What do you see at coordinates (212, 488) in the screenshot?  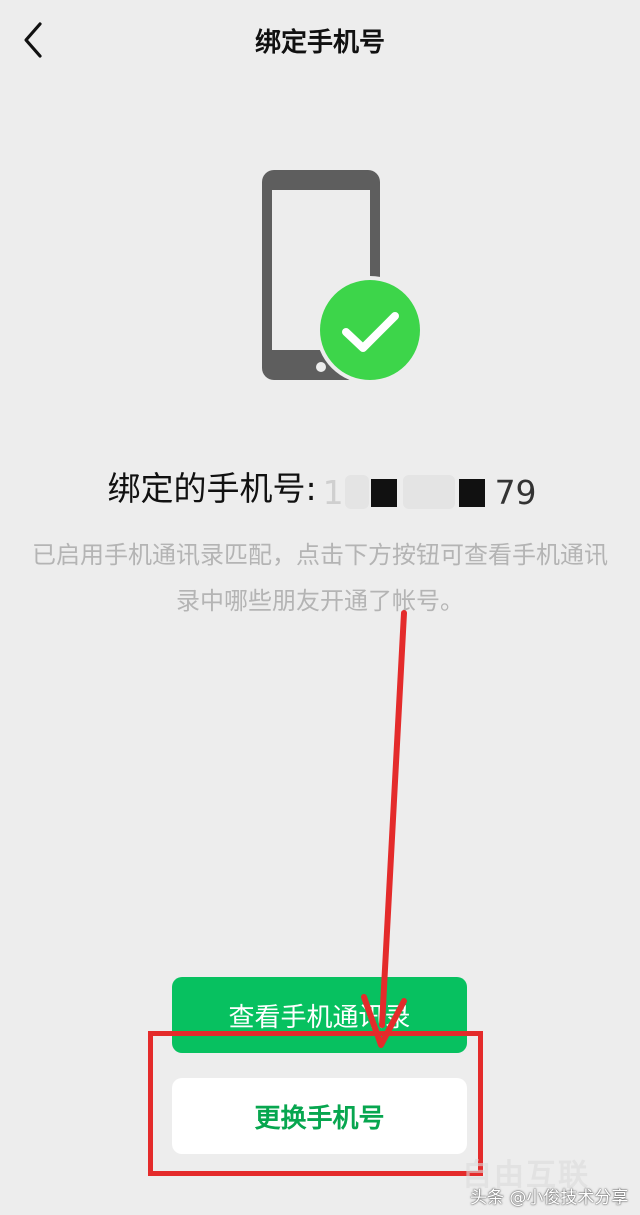 I see `bound-phone-label: 绑定的手机号:` at bounding box center [212, 488].